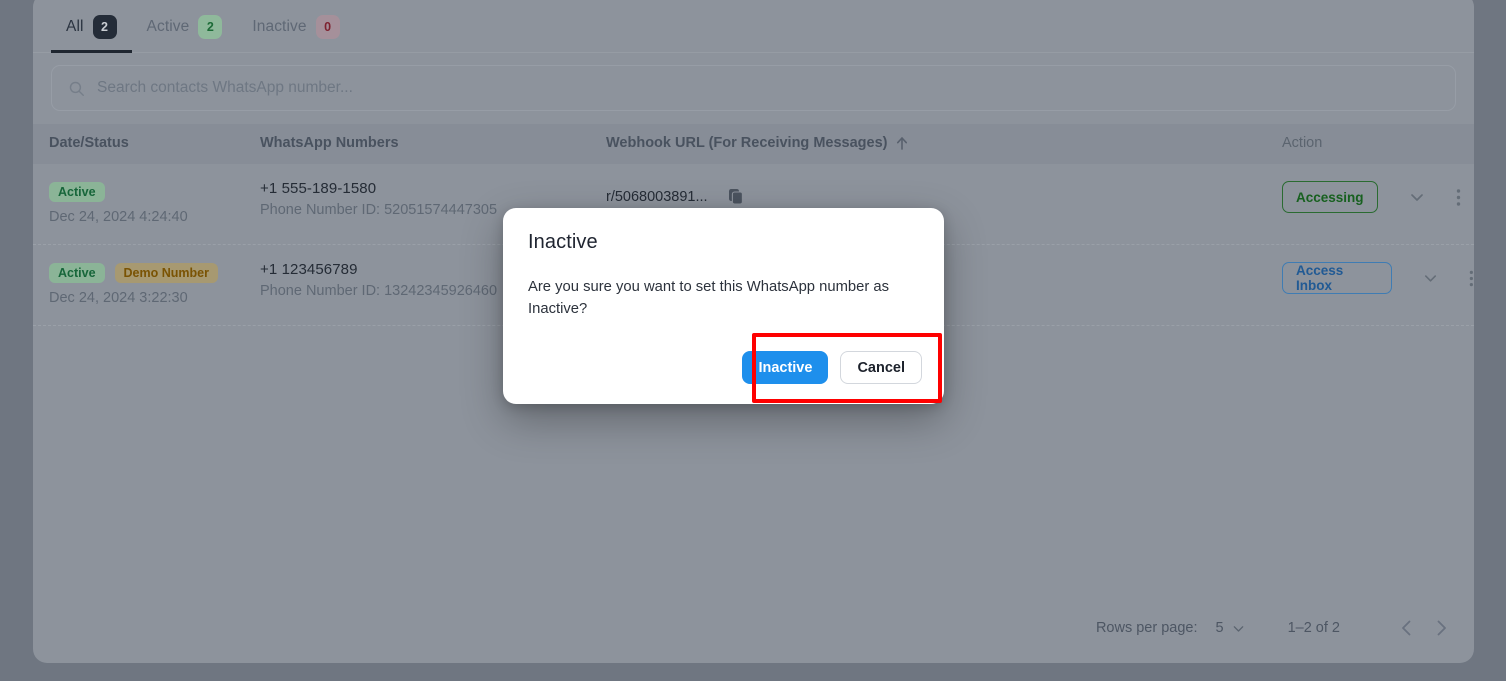  Describe the element at coordinates (379, 291) in the screenshot. I see `phone-number-id: Phone Number ID: 13242345926460` at that location.